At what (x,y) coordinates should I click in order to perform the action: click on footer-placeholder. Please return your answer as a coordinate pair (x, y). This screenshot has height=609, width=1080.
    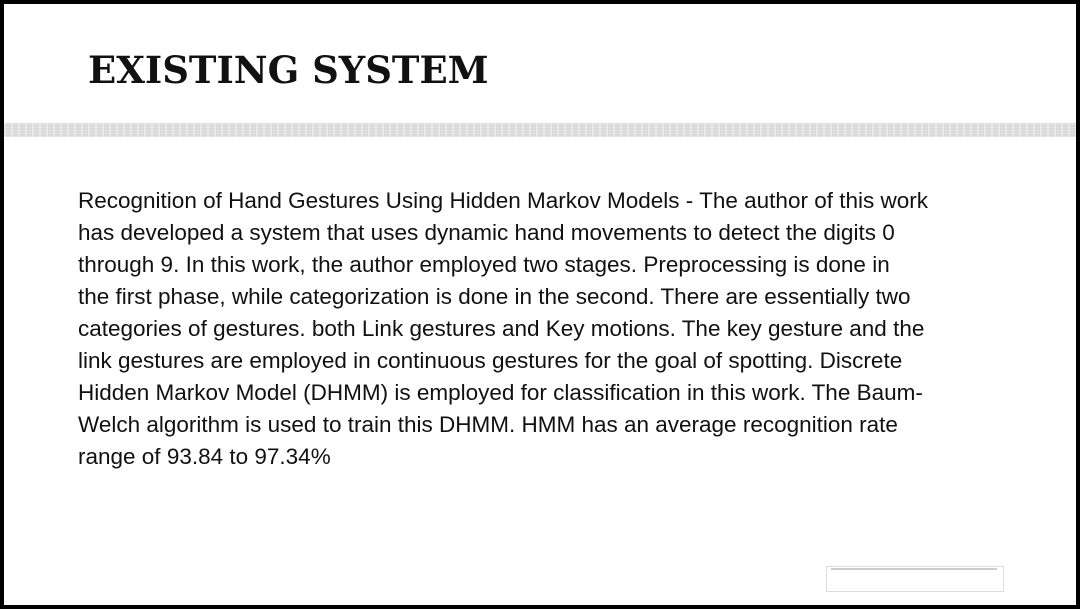
    Looking at the image, I should click on (915, 579).